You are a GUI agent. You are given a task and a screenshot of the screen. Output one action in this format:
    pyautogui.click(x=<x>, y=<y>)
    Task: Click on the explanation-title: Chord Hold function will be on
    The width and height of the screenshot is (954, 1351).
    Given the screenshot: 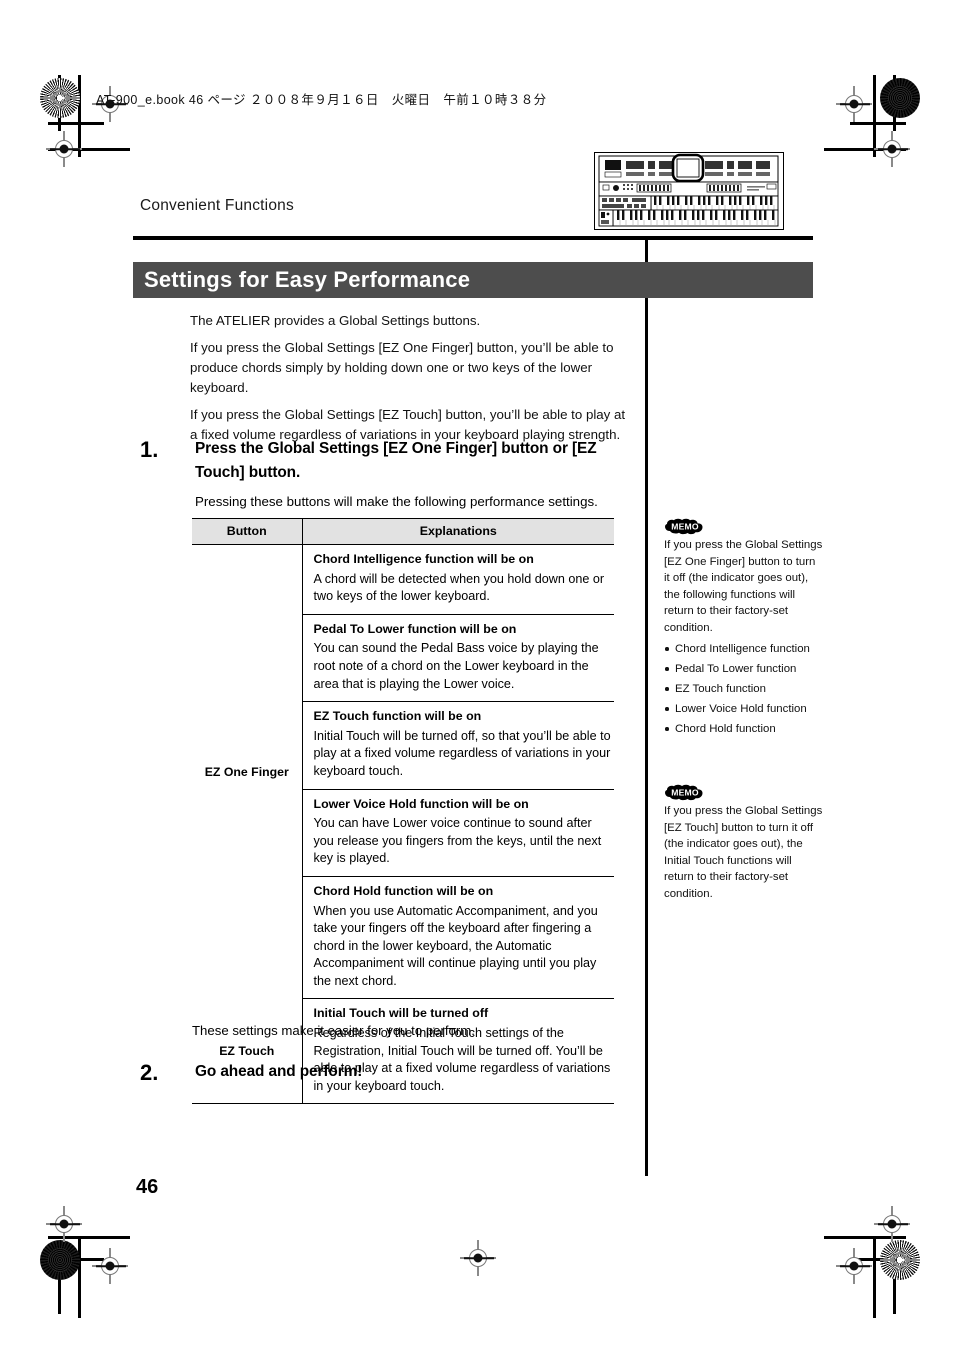 What is the action you would take?
    pyautogui.click(x=403, y=890)
    